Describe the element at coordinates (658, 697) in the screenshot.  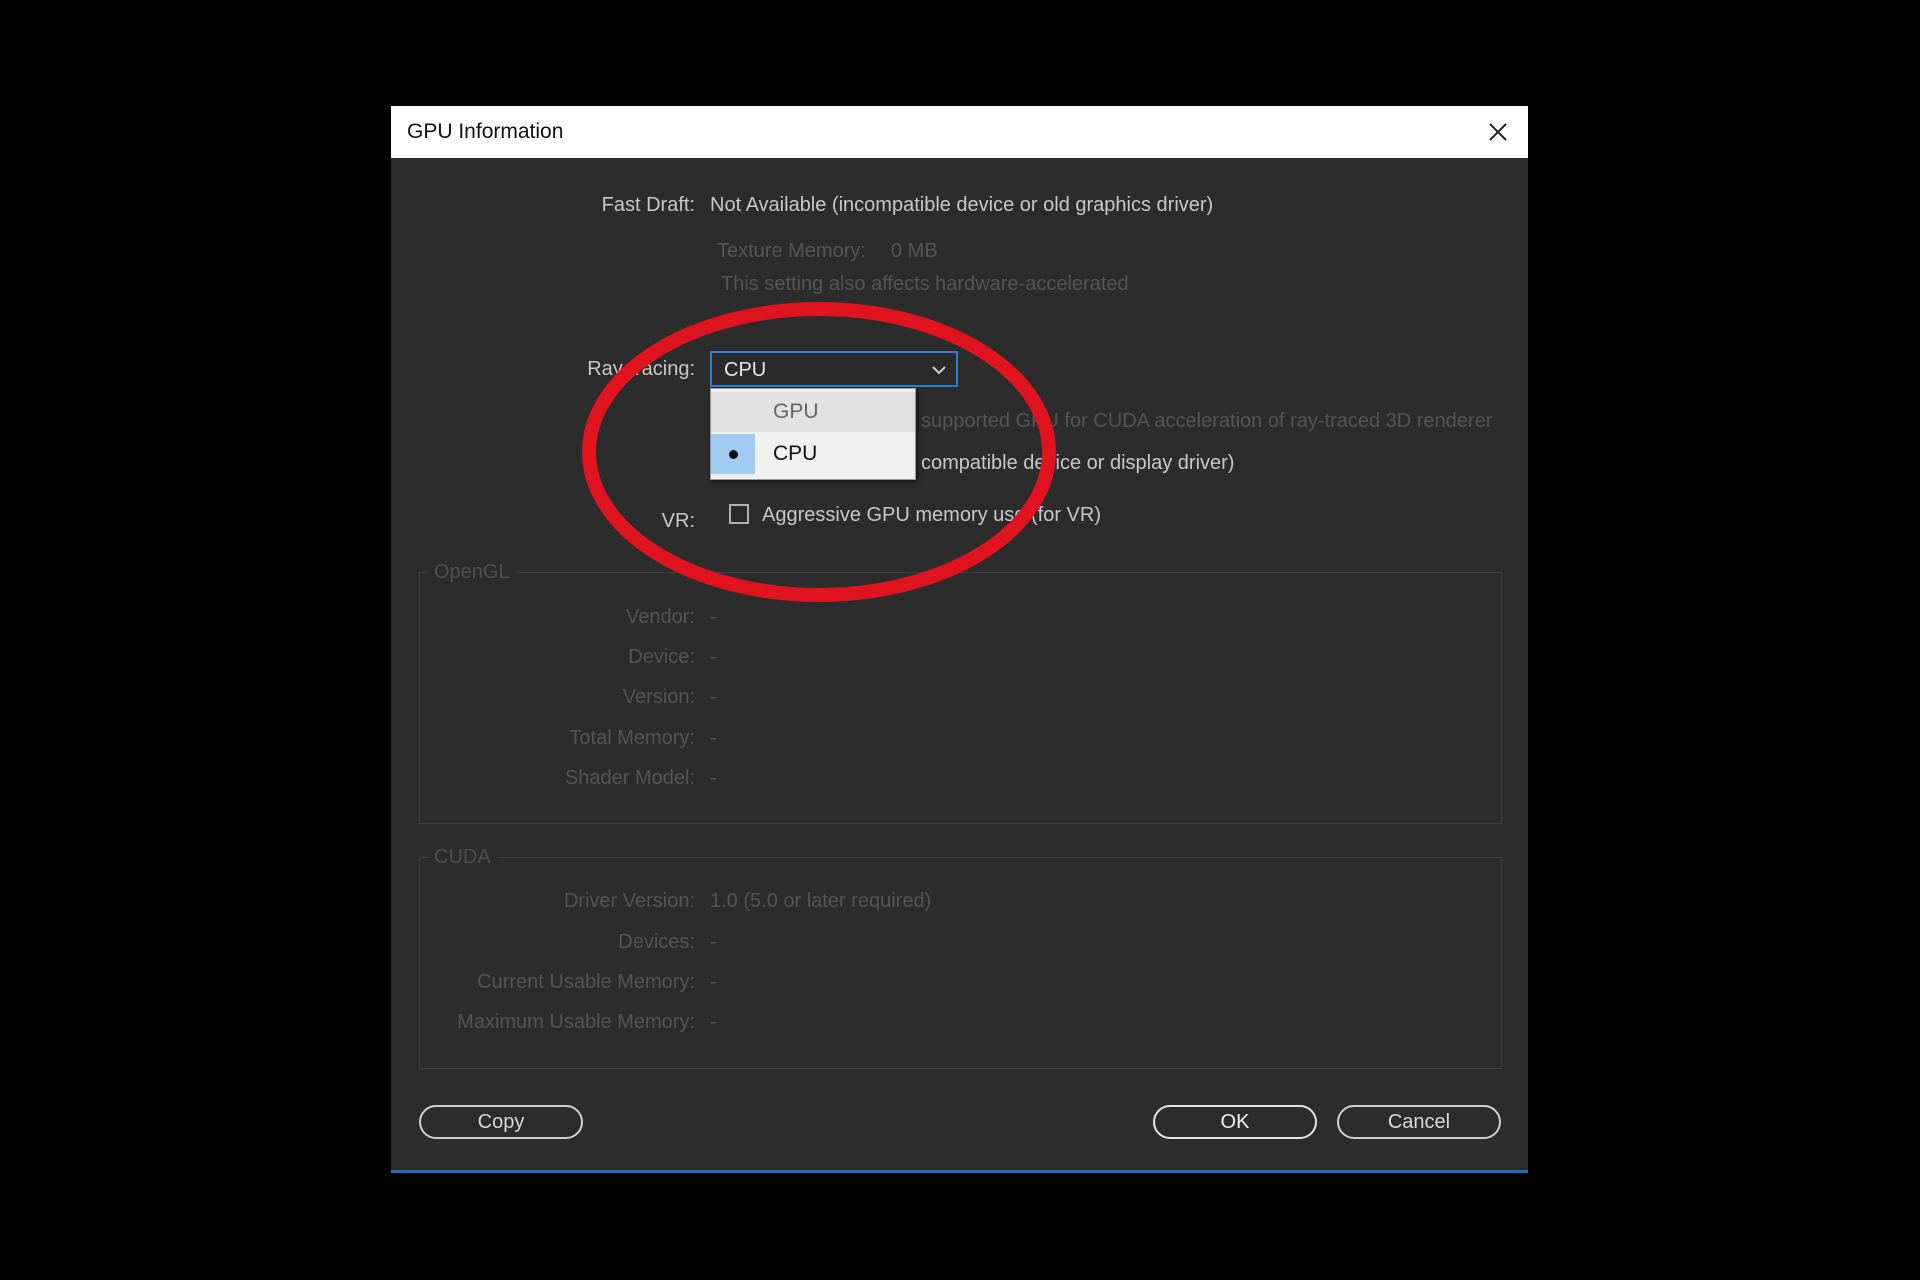
I see `opengl-version-label: Version:` at that location.